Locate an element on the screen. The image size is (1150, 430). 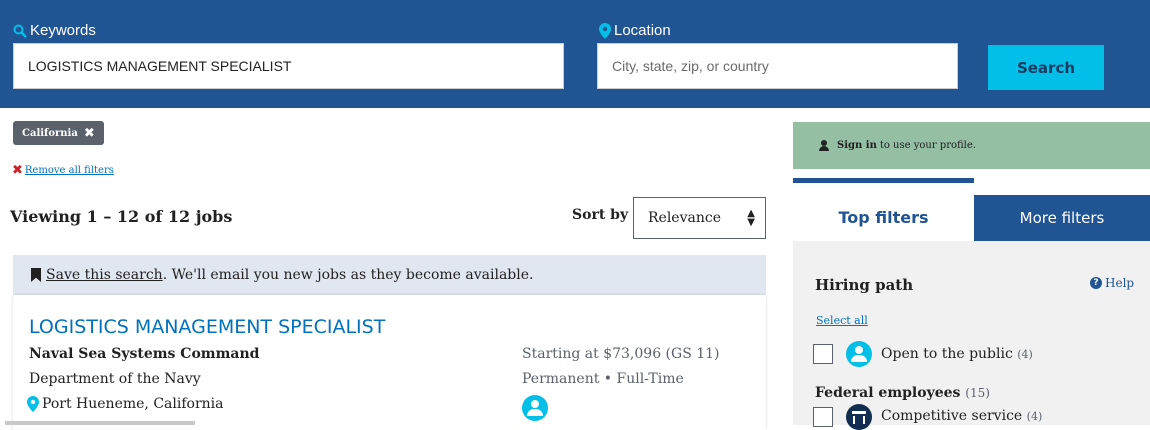
keywords-input: LOGISTICS MANAGEMENT SPECIALIST is located at coordinates (288, 66).